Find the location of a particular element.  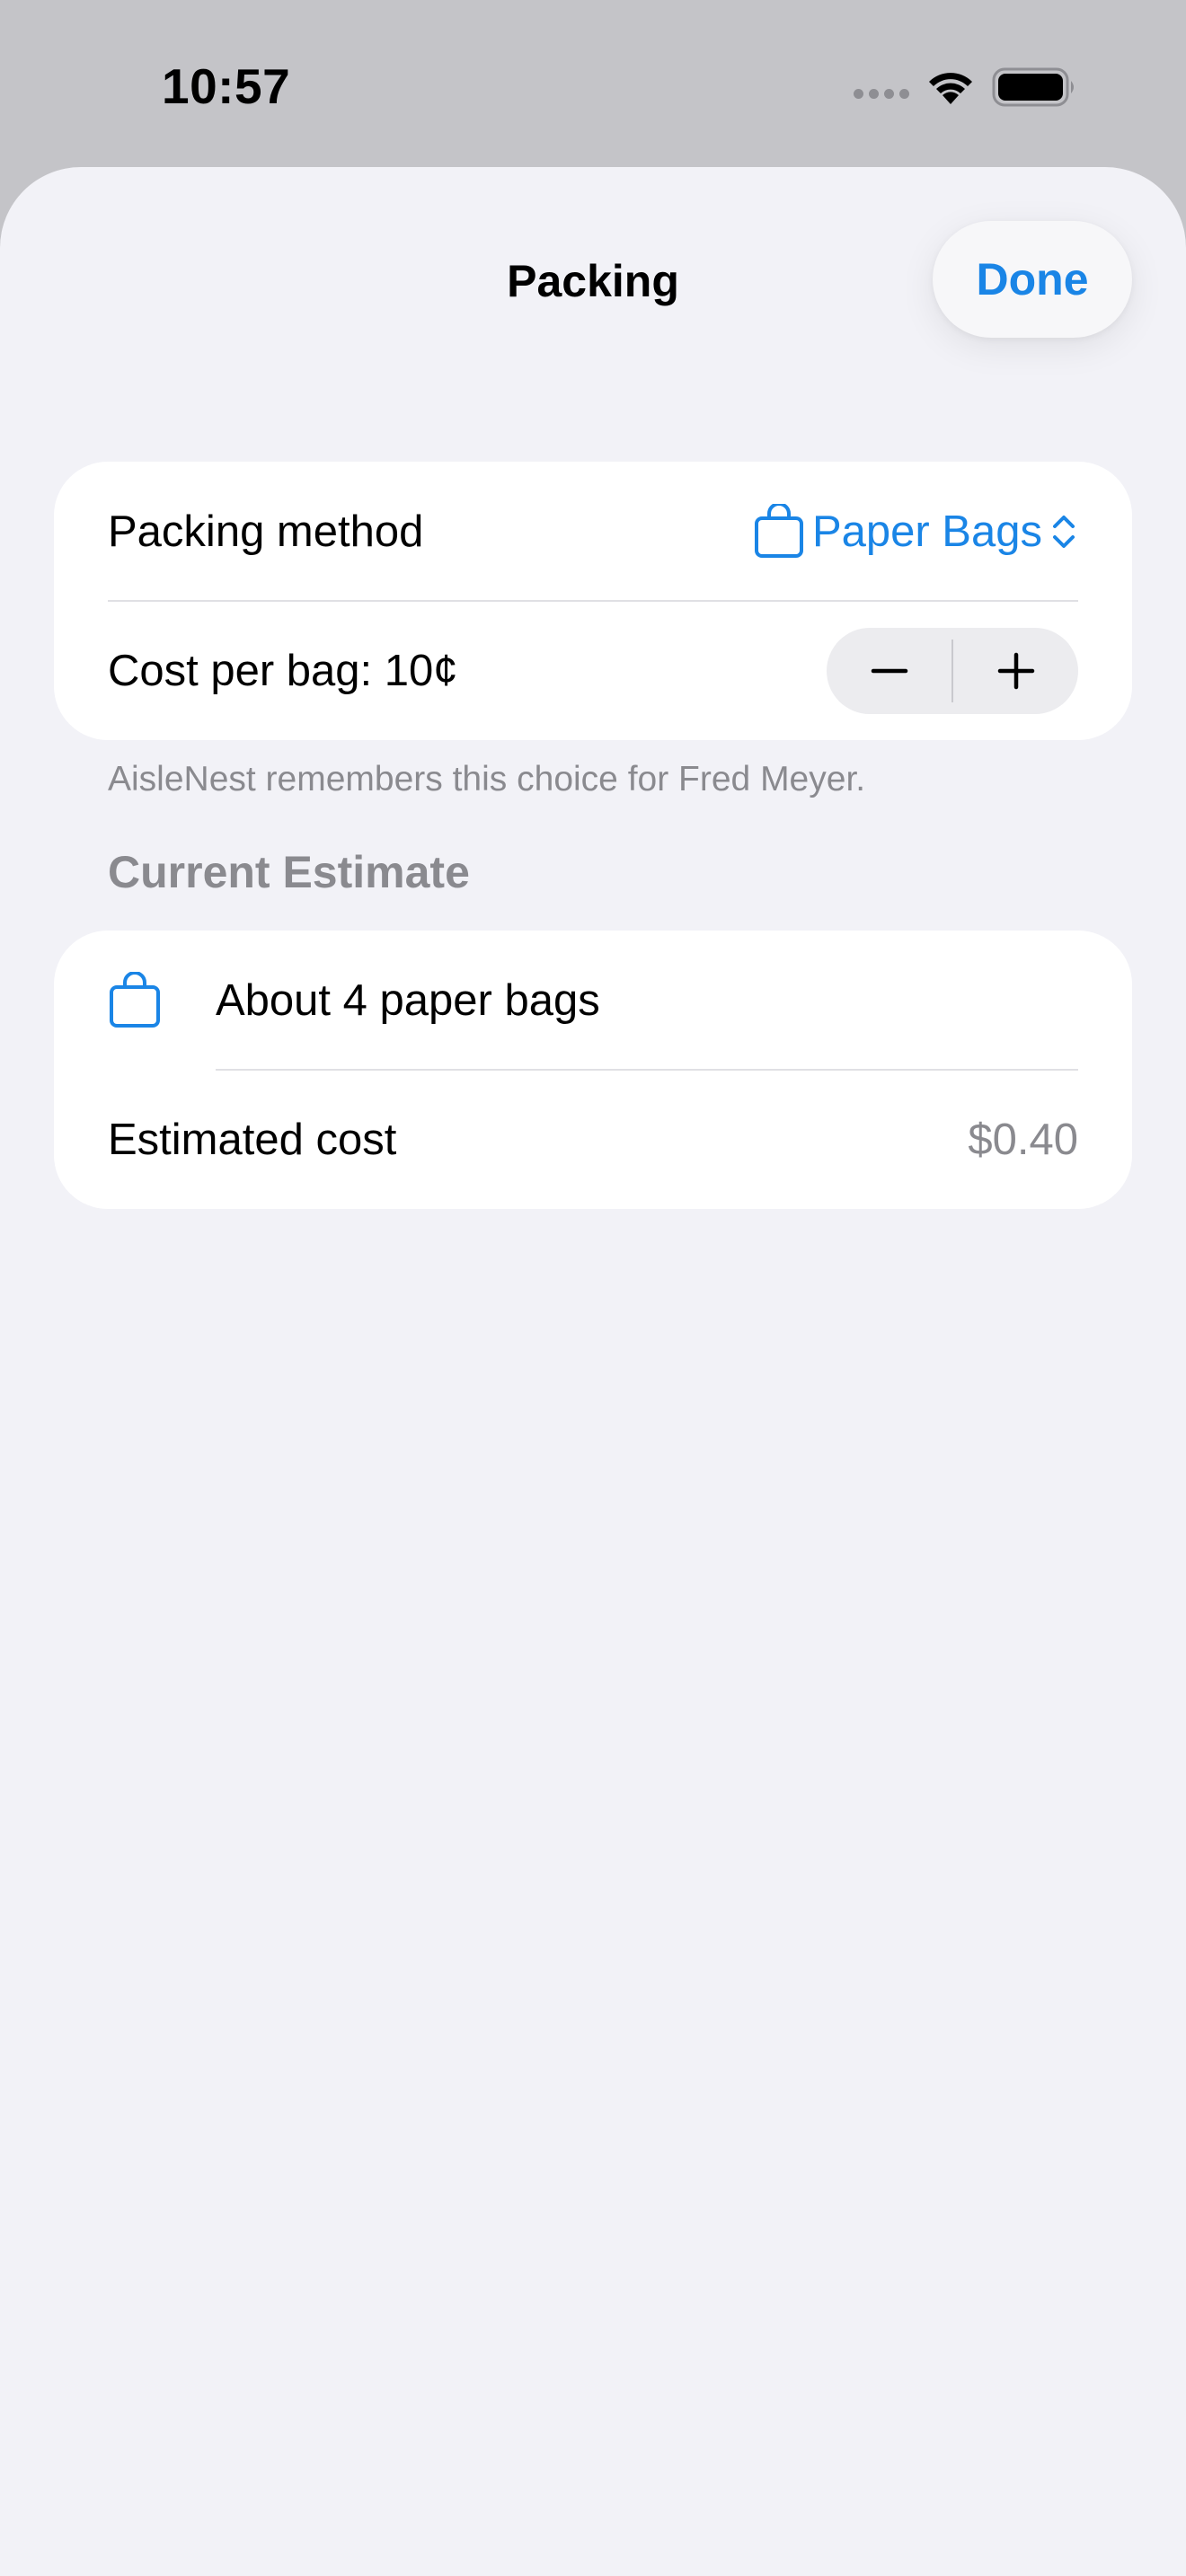

decrement-button is located at coordinates (889, 671).